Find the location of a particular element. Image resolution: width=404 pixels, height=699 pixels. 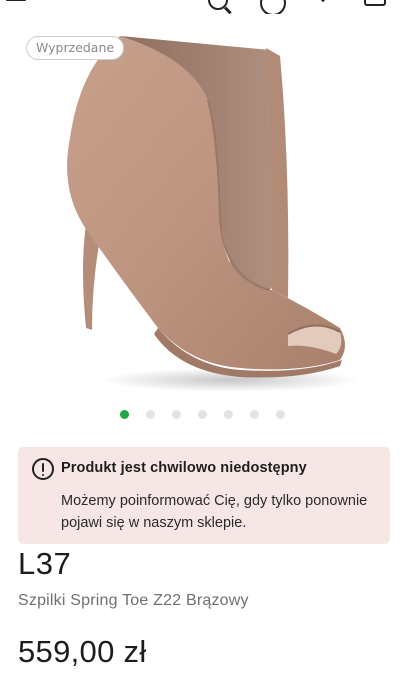

product-price: 559,00 zł is located at coordinates (82, 651).